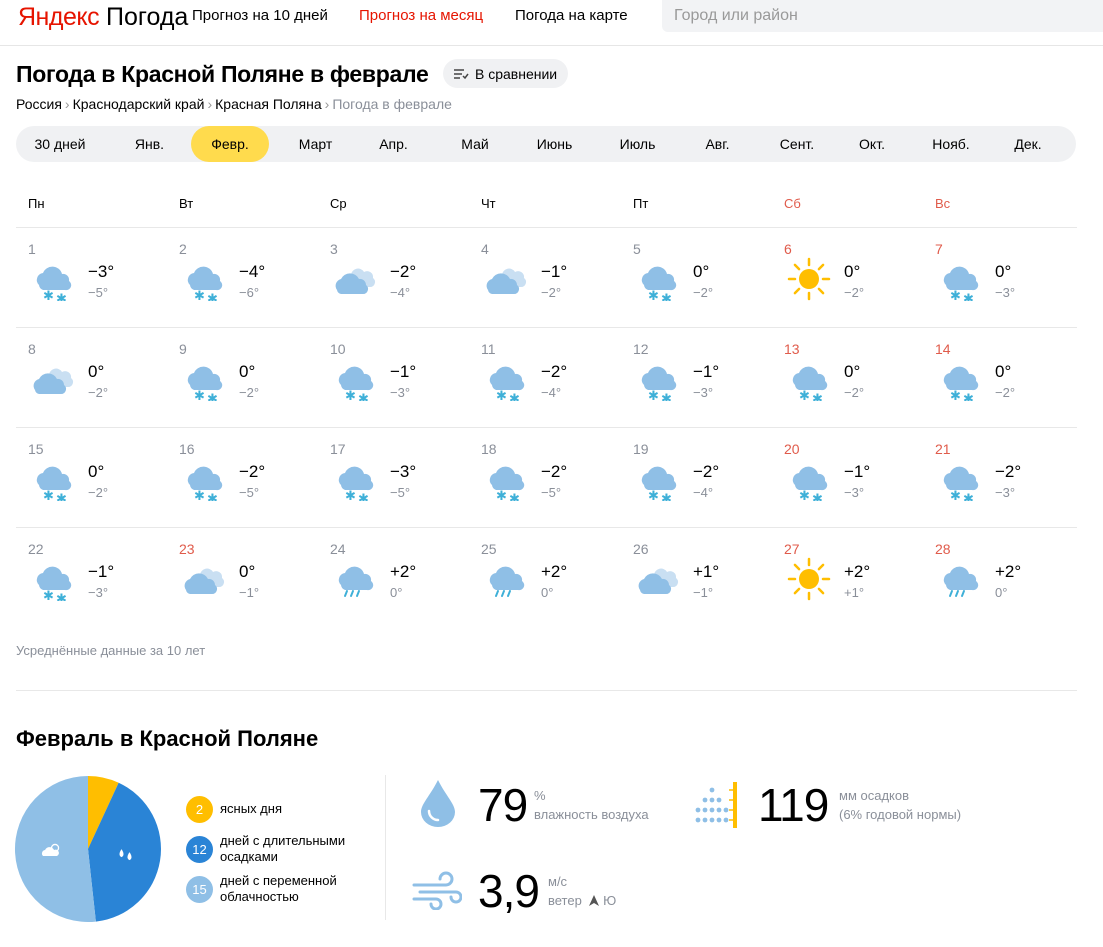  Describe the element at coordinates (92, 577) in the screenshot. I see `day-cell: 22 ✱ ✱ −1° −3°` at that location.